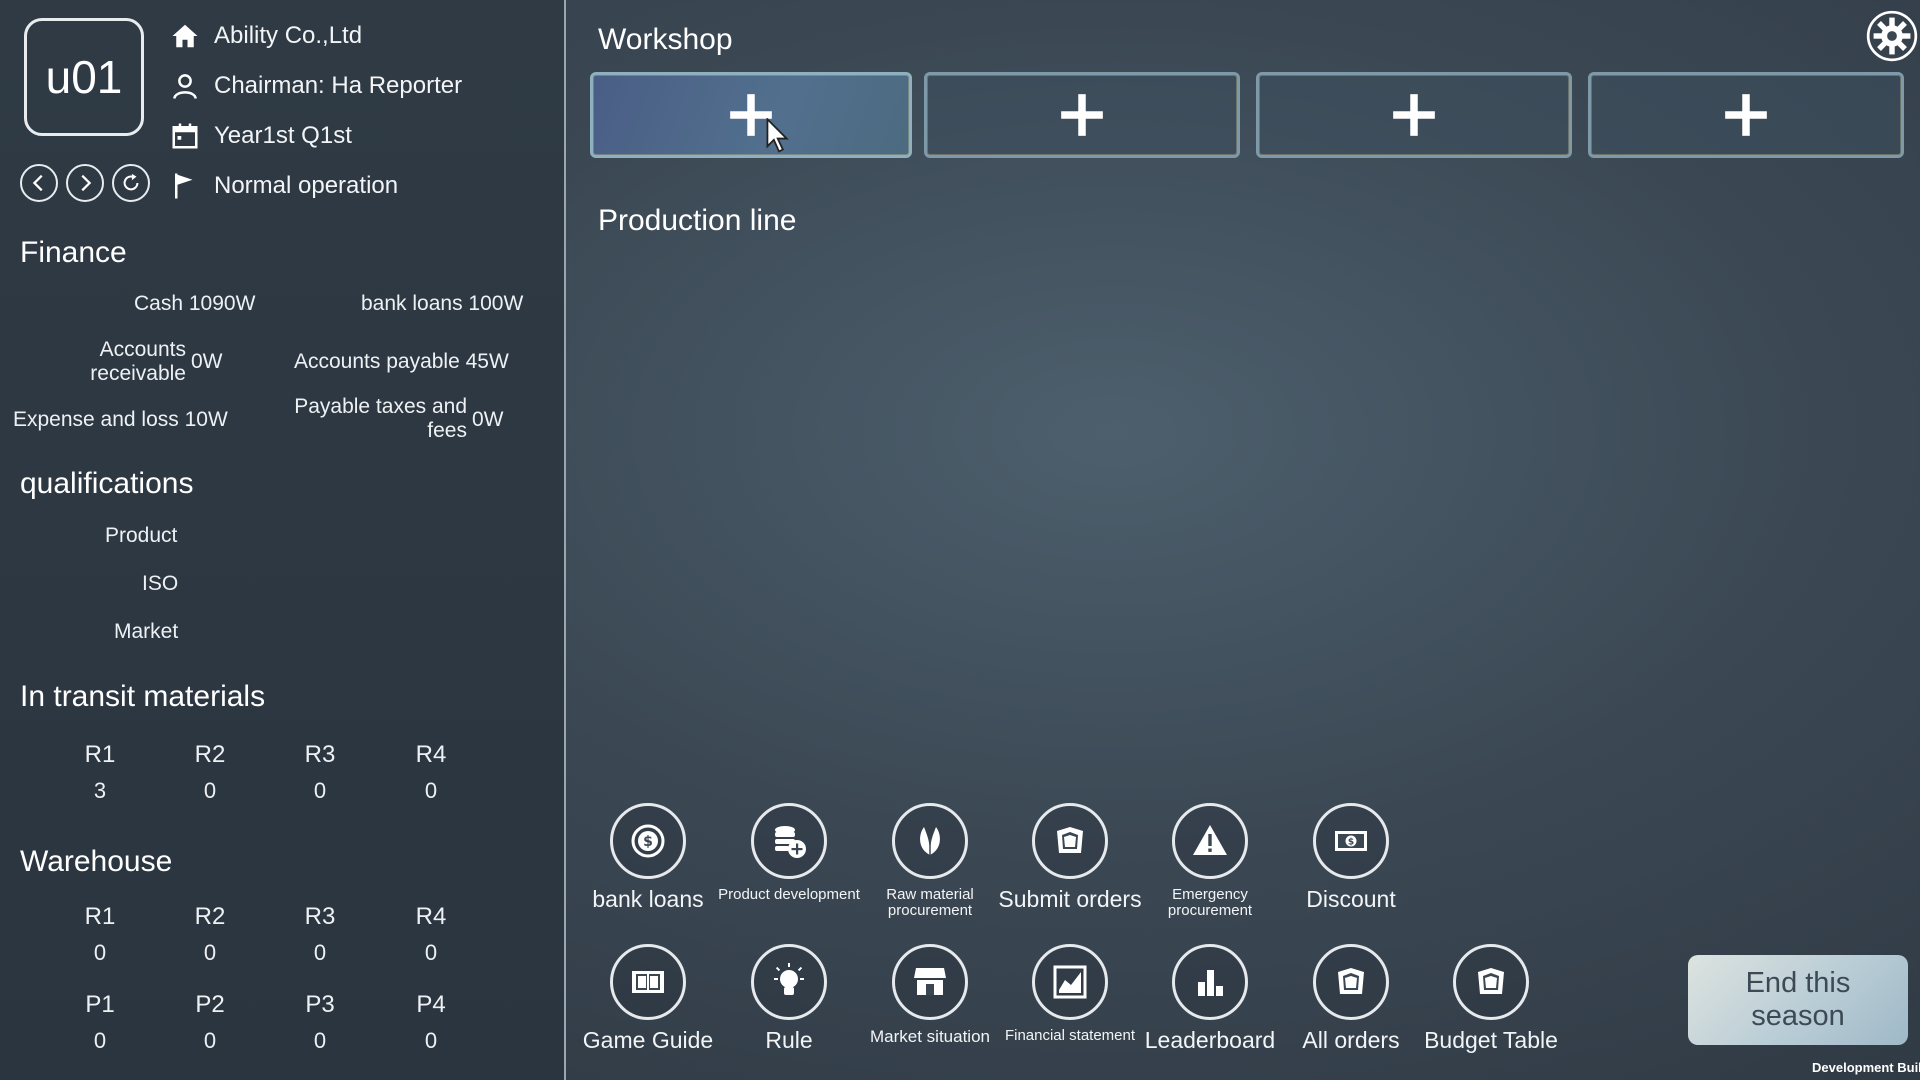 Image resolution: width=1920 pixels, height=1080 pixels. What do you see at coordinates (143, 696) in the screenshot?
I see `in-transit-title: In transit materials` at bounding box center [143, 696].